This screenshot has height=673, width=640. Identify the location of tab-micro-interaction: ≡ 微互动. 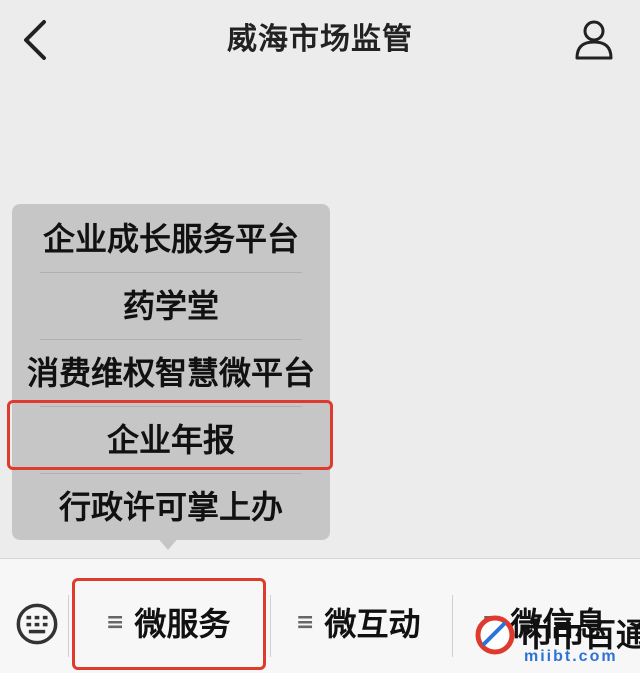
(358, 624).